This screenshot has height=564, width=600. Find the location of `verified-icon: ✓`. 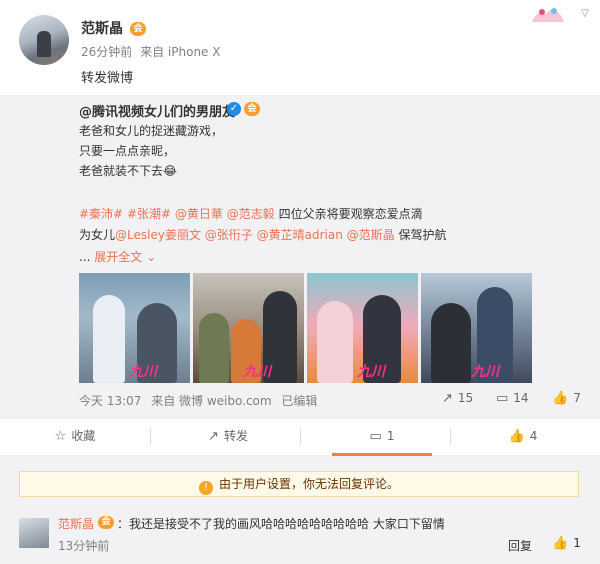

verified-icon: ✓ is located at coordinates (234, 109).